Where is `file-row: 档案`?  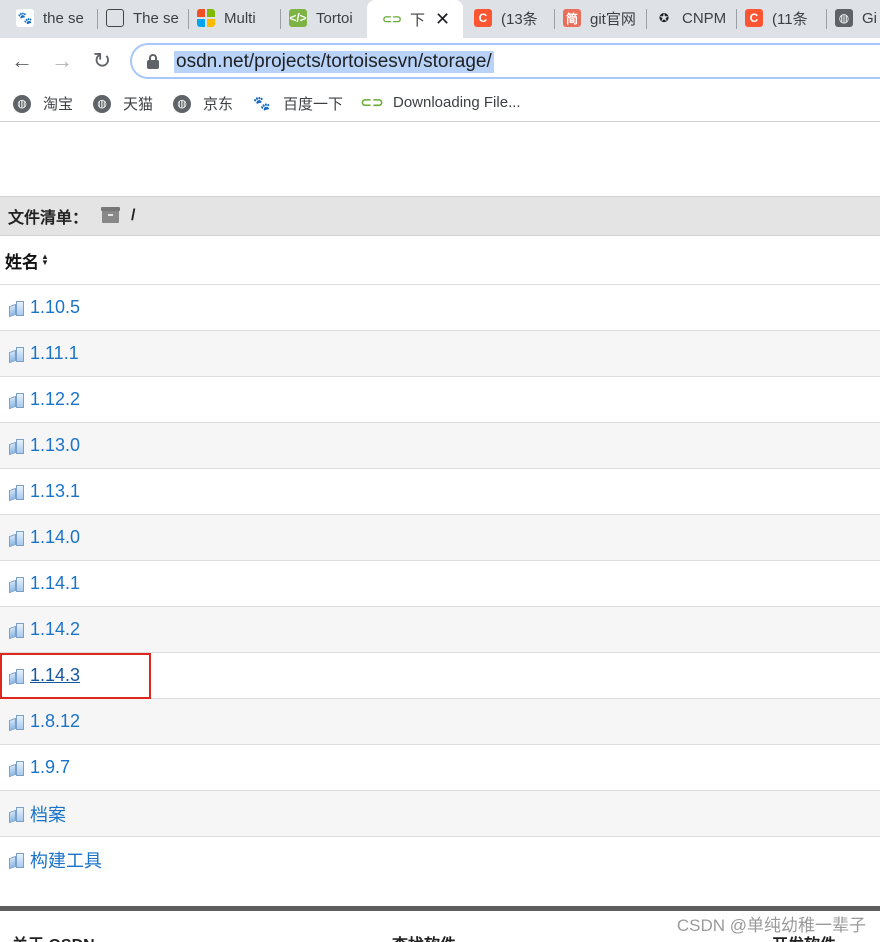 file-row: 档案 is located at coordinates (440, 814).